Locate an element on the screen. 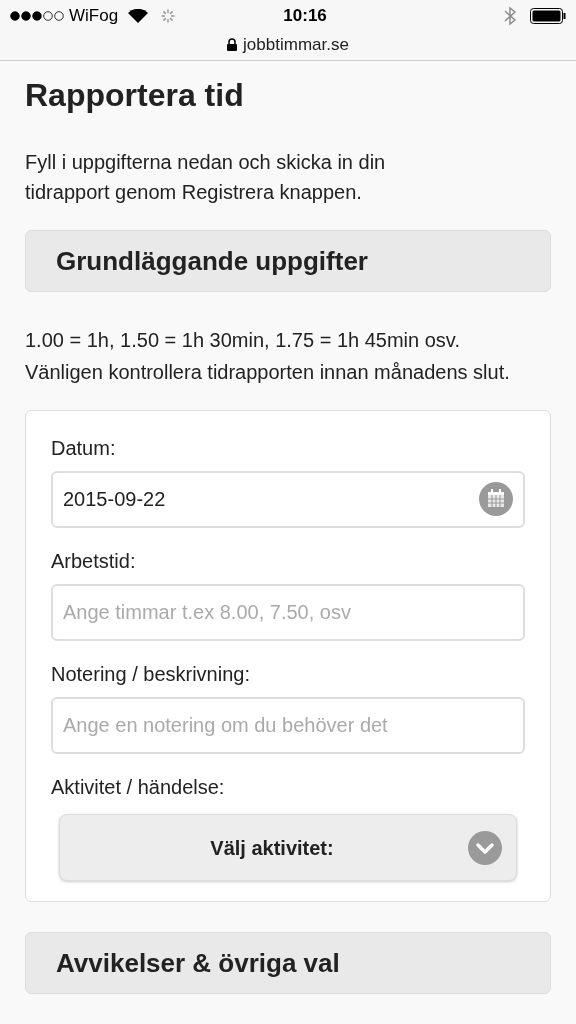 This screenshot has height=1024, width=576. chevron-down-icon is located at coordinates (485, 847).